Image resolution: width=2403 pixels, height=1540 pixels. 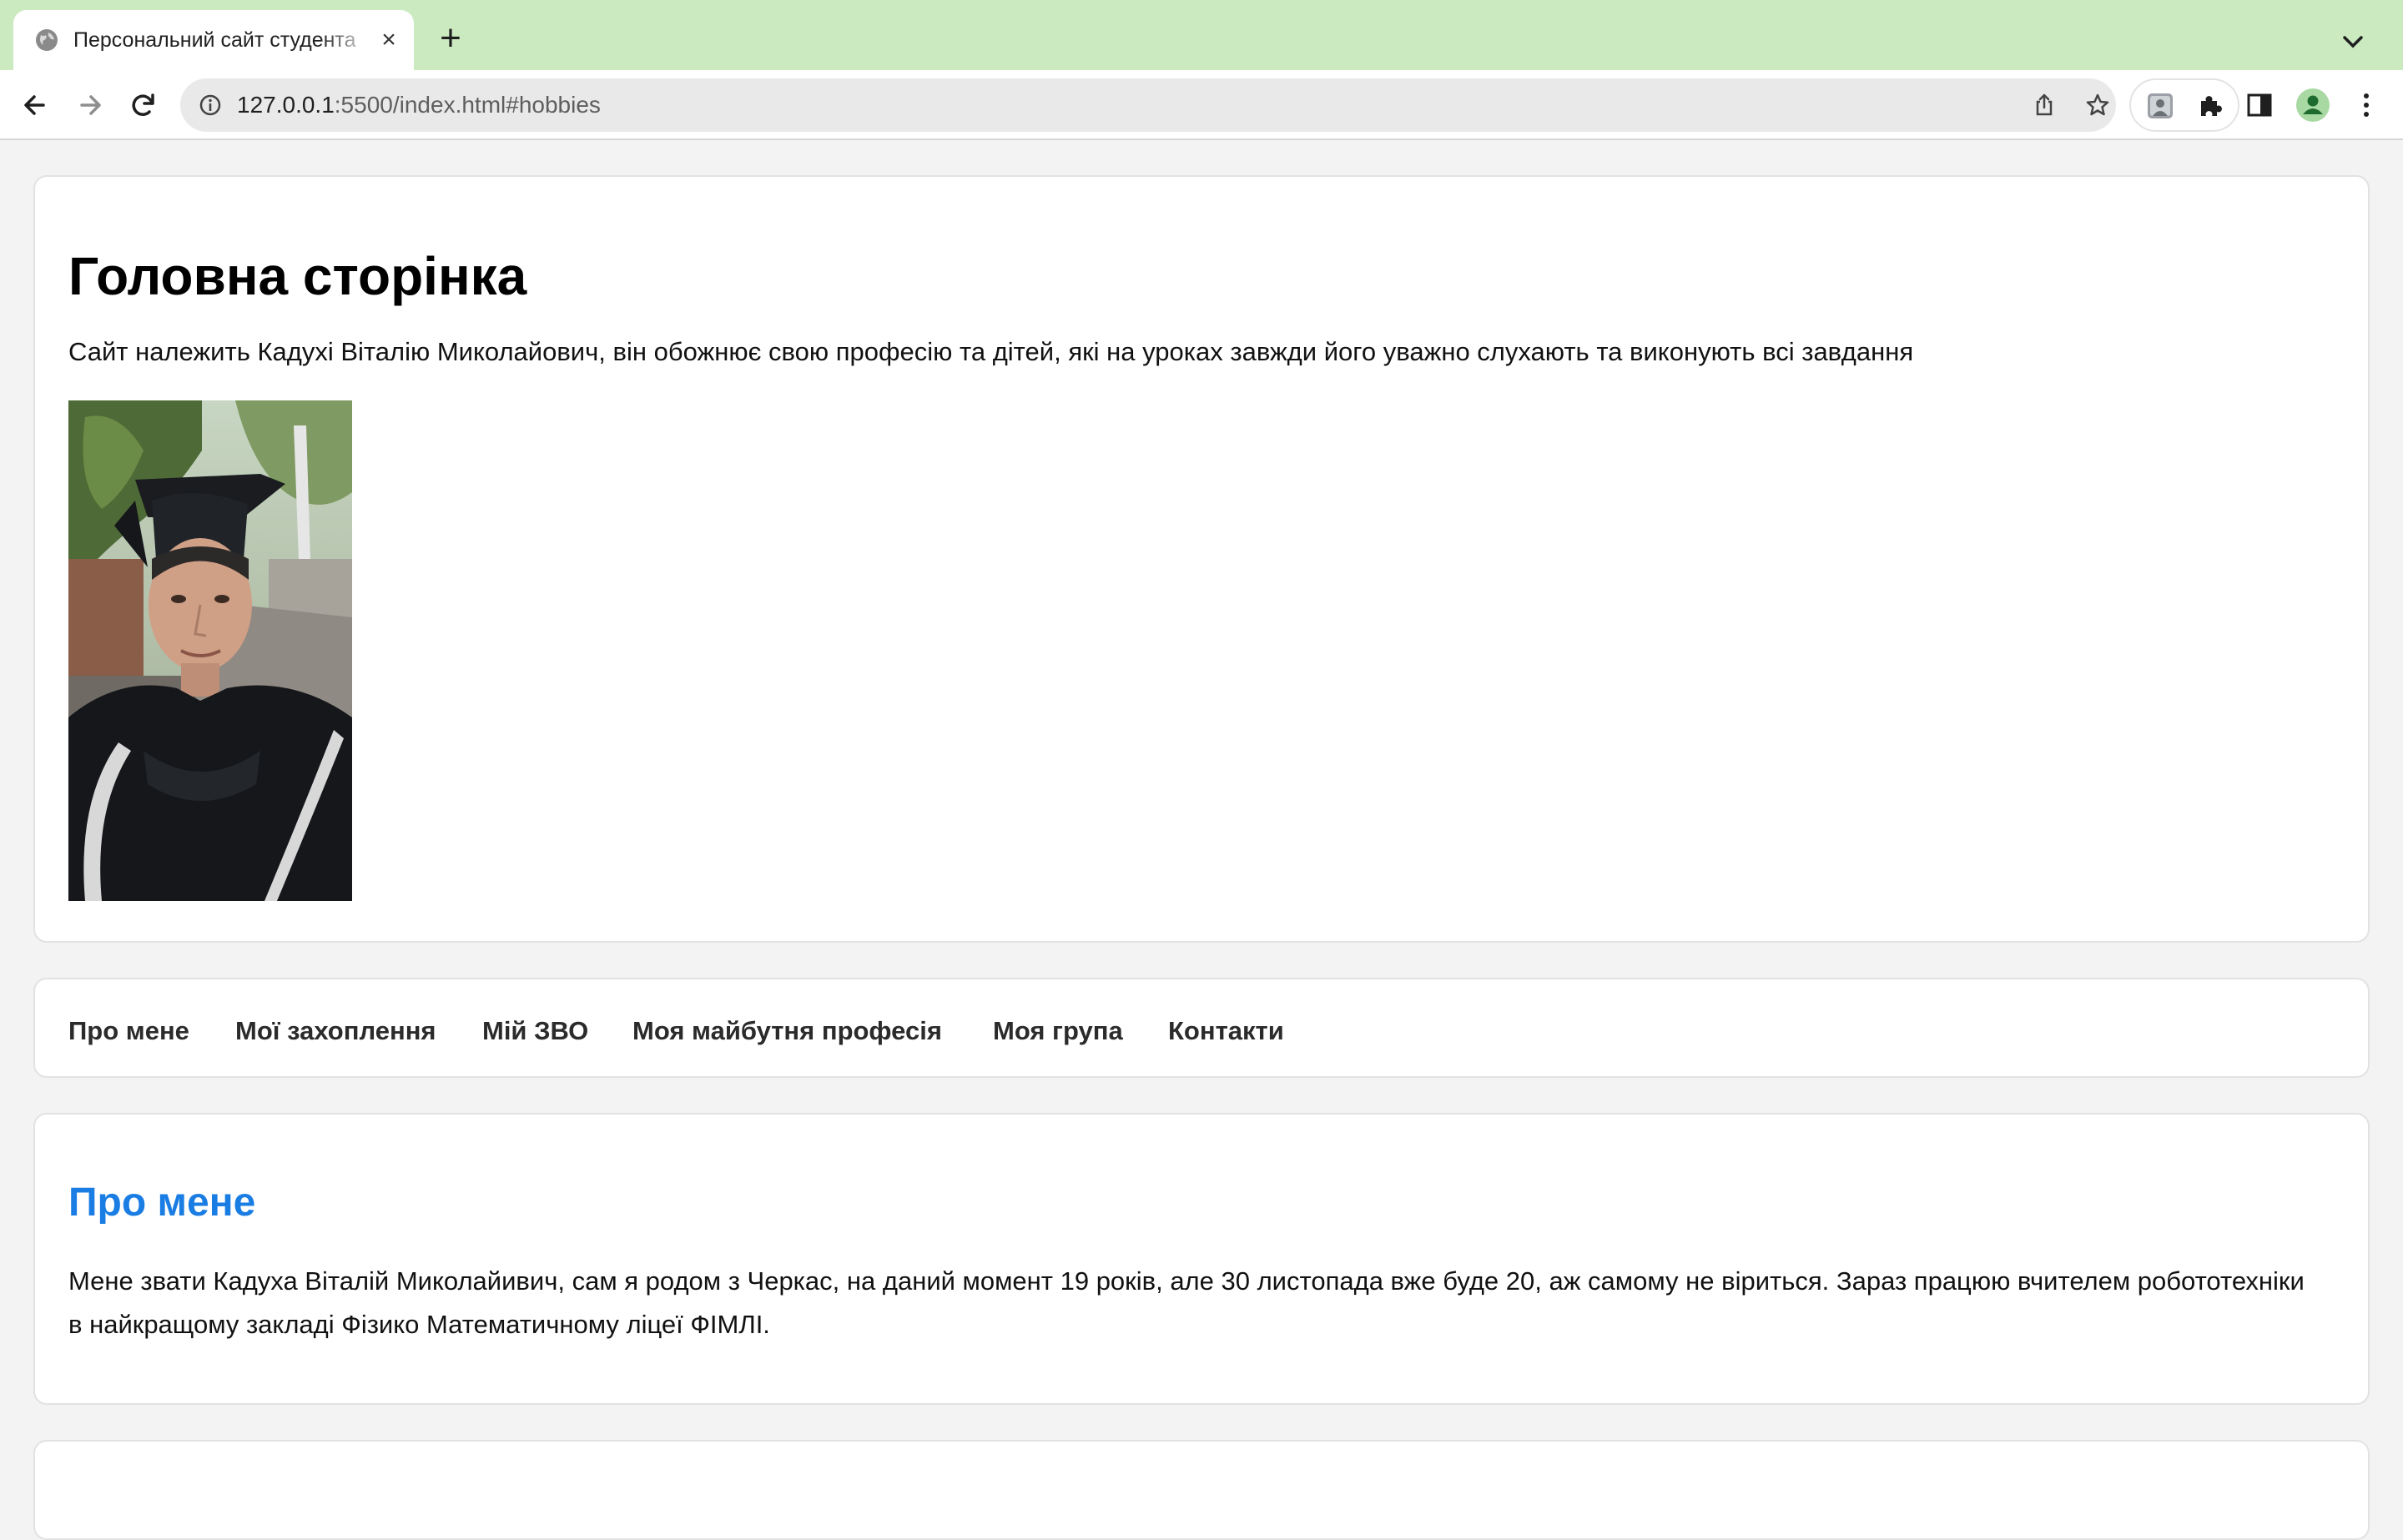 I want to click on nav-link-about: Про мене, so click(x=128, y=1031).